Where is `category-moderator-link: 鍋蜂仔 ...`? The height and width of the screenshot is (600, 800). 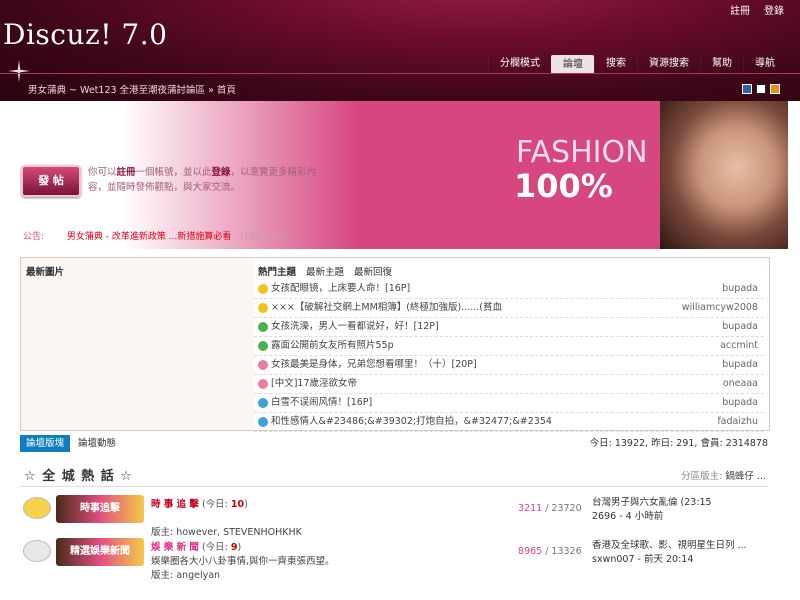 category-moderator-link: 鍋蜂仔 ... is located at coordinates (745, 476).